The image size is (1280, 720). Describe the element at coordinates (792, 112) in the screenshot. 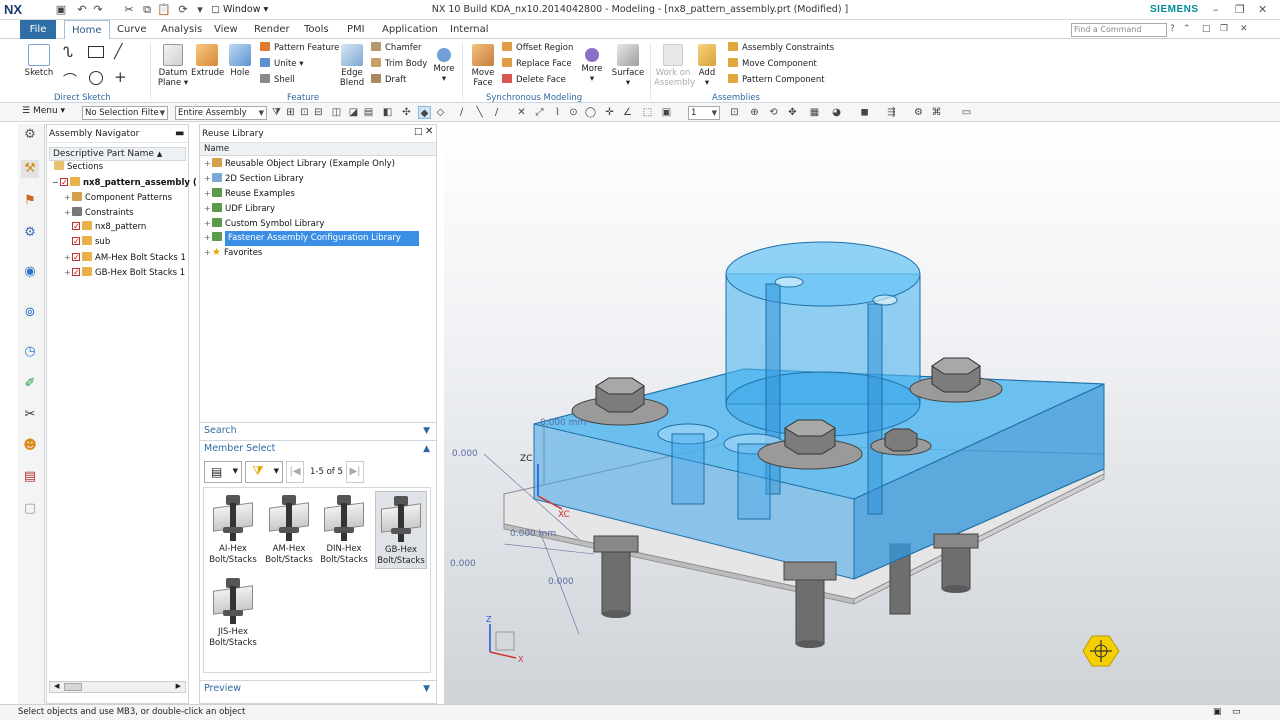

I see `pan-icon: ✥` at that location.